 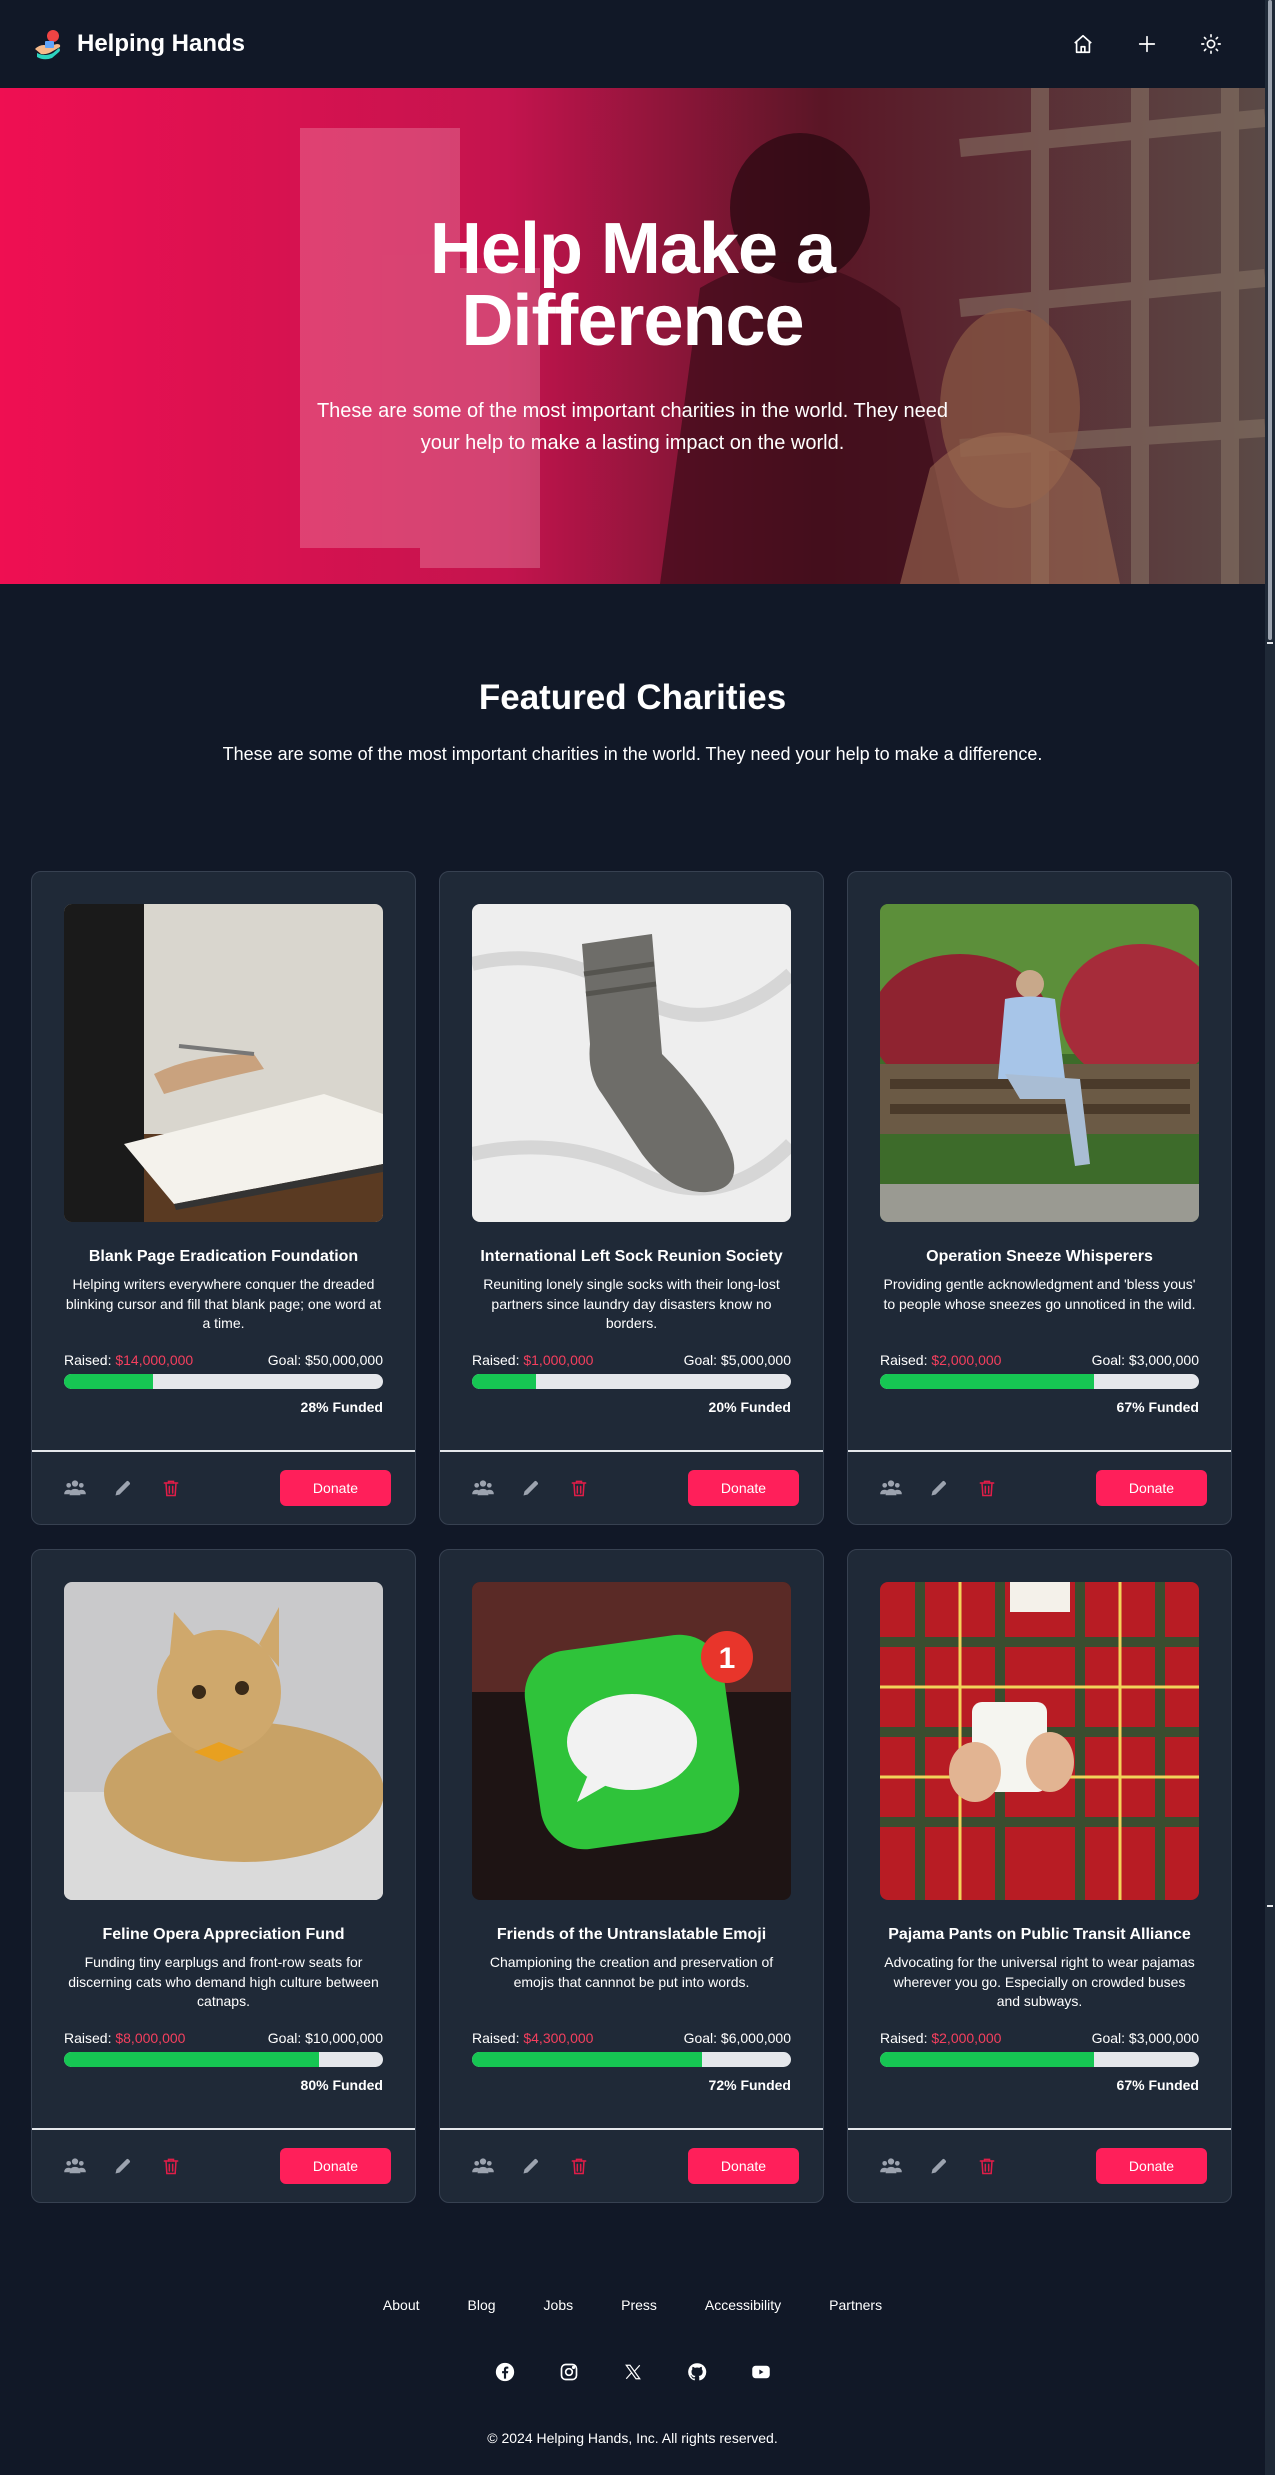 What do you see at coordinates (1039, 1741) in the screenshot?
I see `plaid-pajamas-mug-photo` at bounding box center [1039, 1741].